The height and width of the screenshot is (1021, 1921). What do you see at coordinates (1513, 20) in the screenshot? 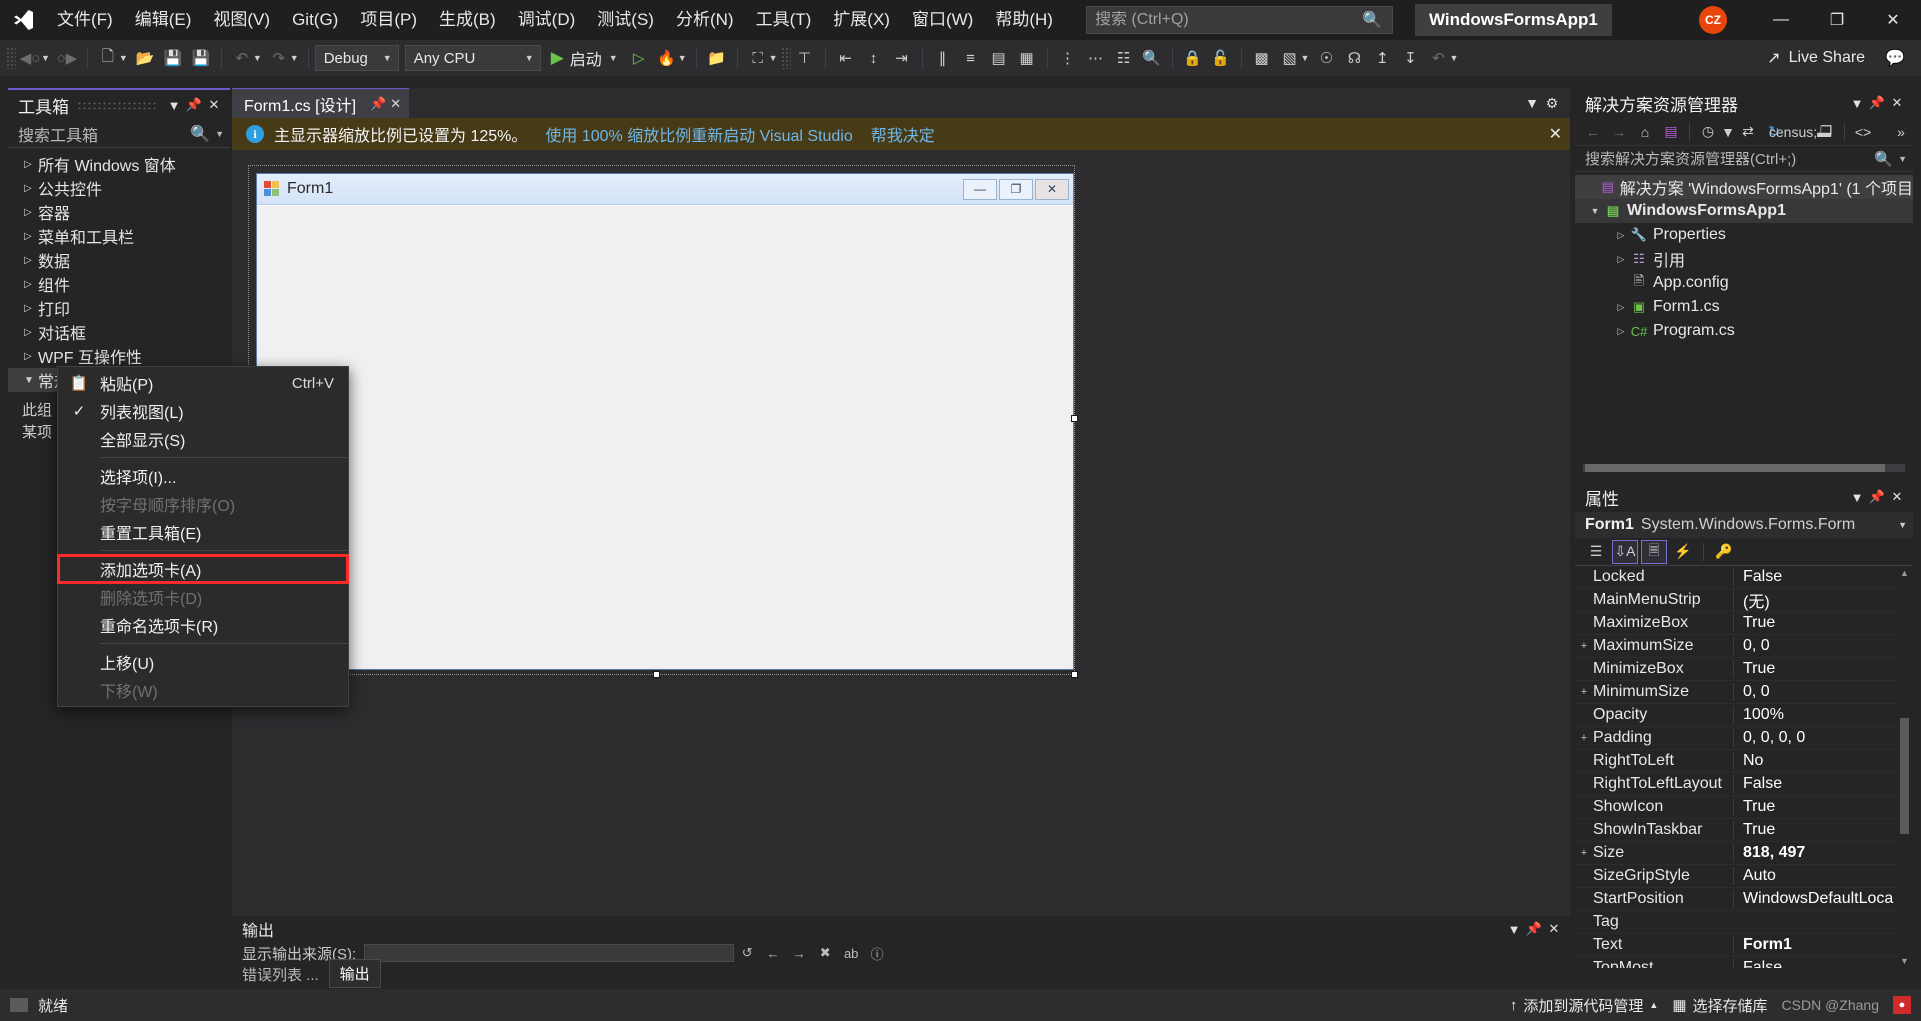
I see `solution-name-chip: WindowsFormsApp1` at bounding box center [1513, 20].